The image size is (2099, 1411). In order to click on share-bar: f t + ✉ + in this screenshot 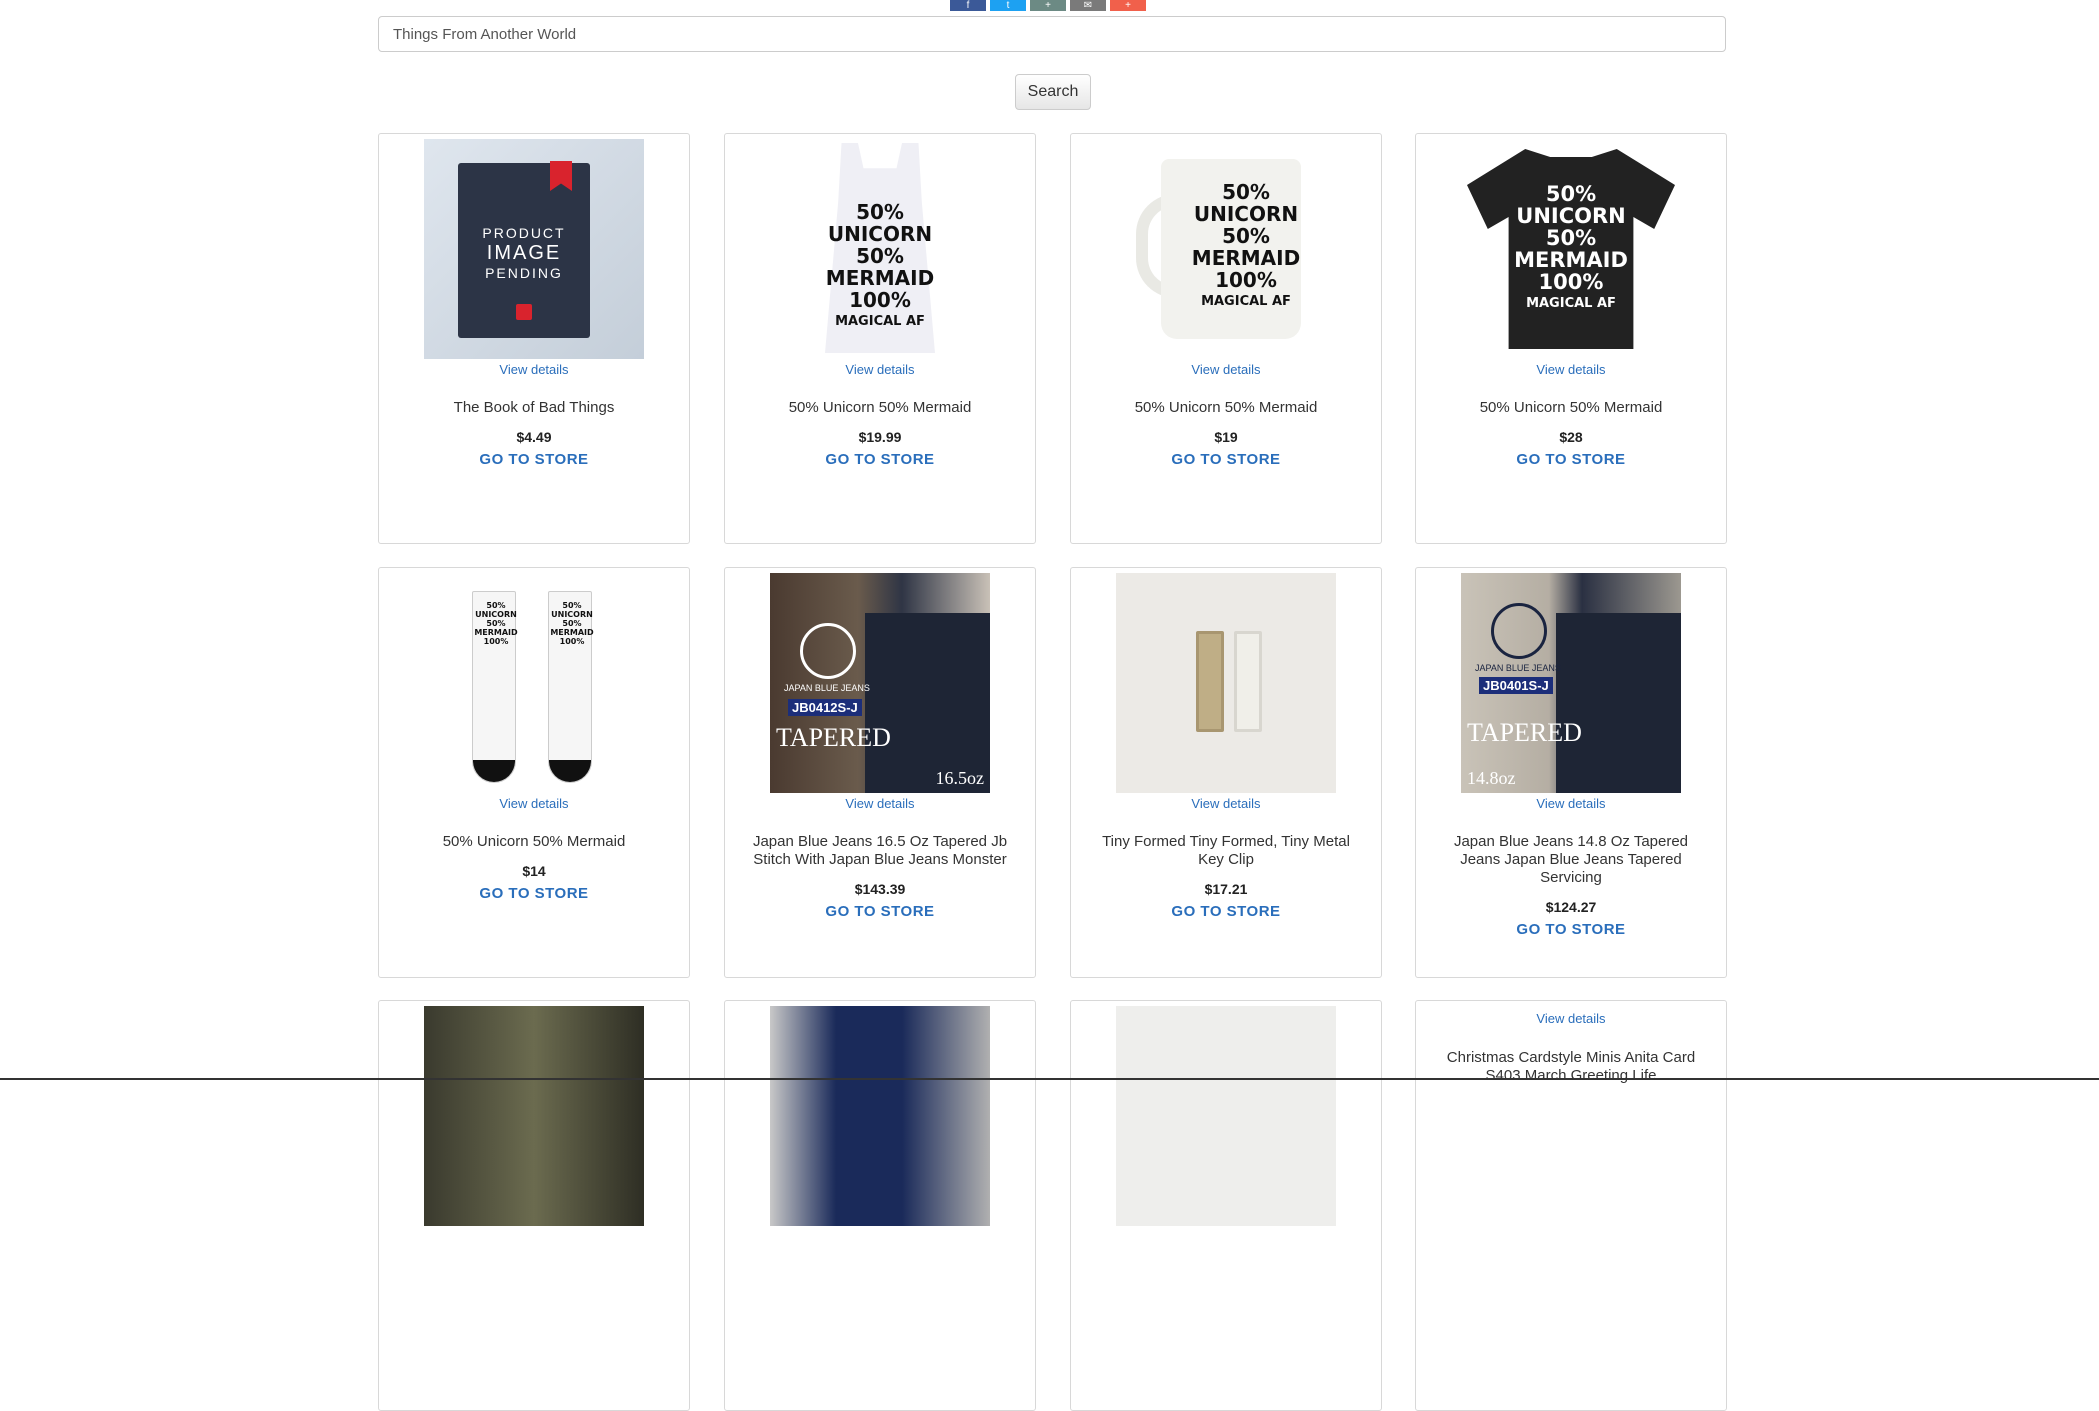, I will do `click(1048, 5)`.